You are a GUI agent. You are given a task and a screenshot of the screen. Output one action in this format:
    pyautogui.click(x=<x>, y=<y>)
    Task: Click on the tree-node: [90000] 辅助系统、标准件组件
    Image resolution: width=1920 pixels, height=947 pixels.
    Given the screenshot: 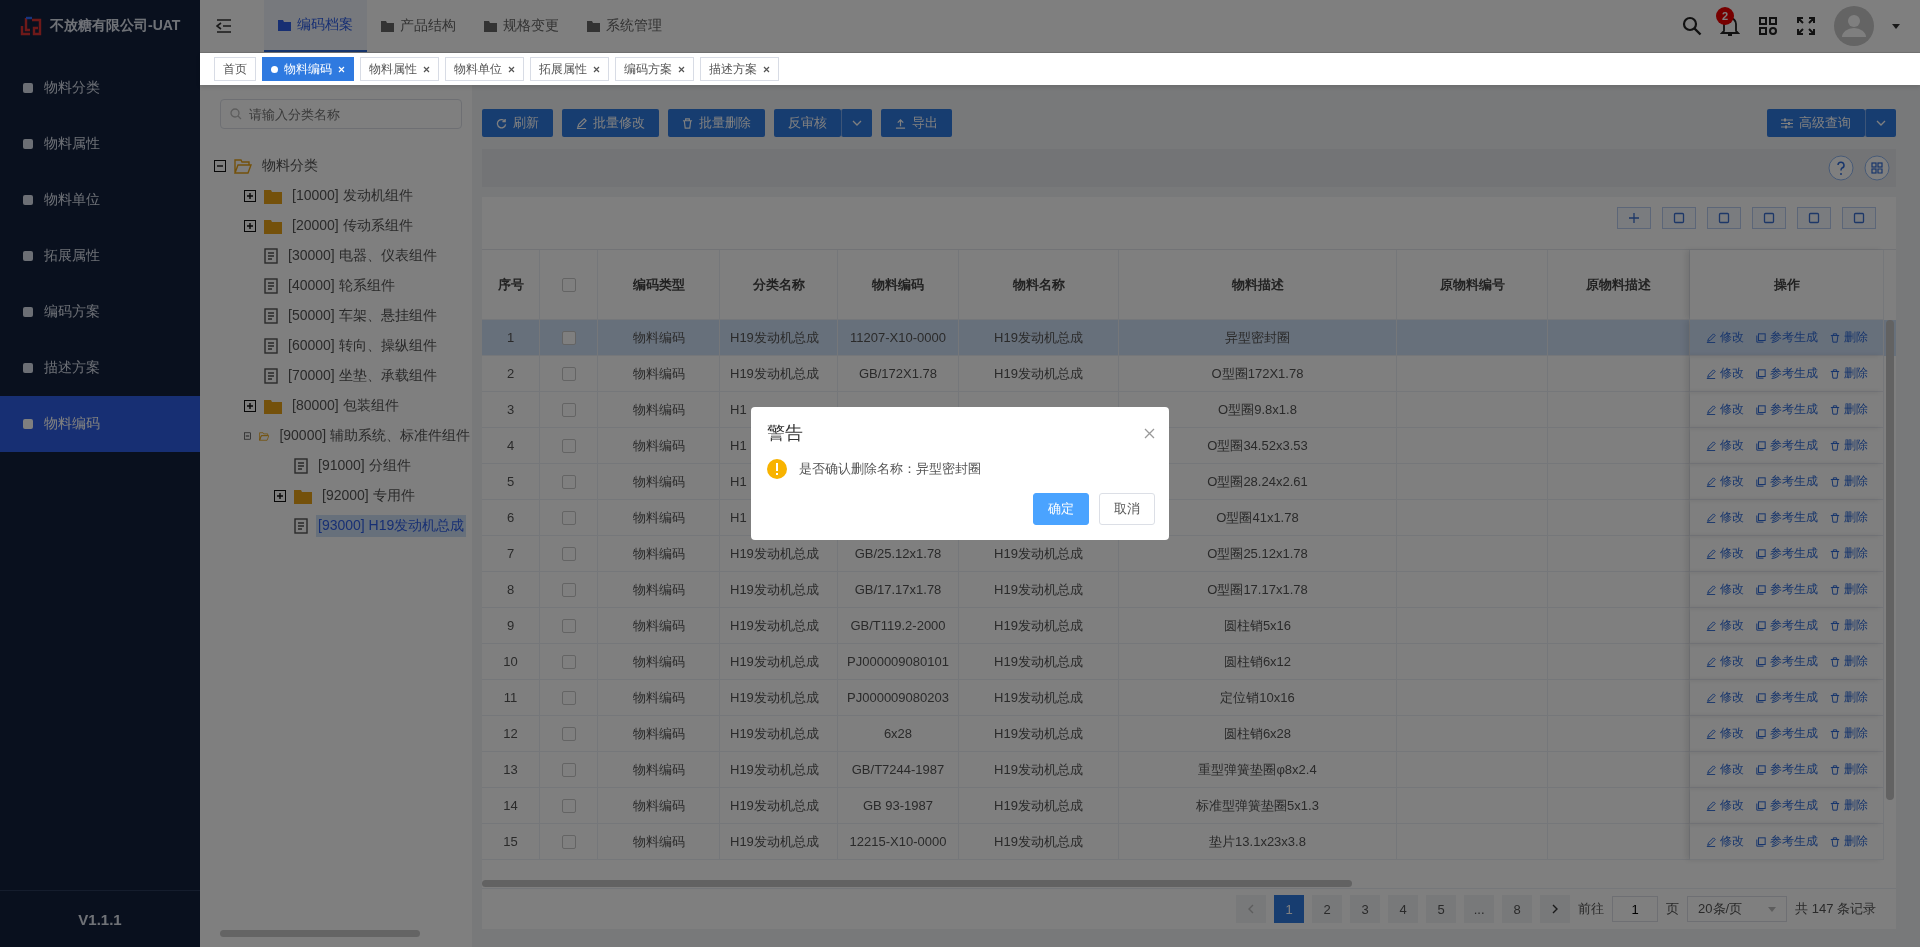 What is the action you would take?
    pyautogui.click(x=374, y=436)
    